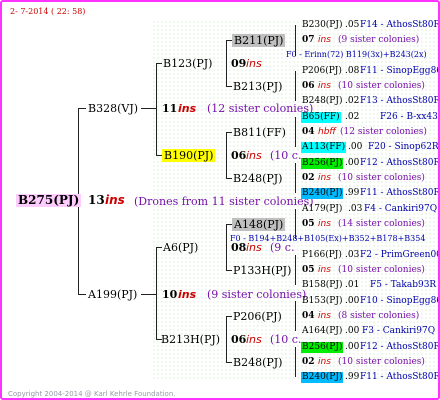 The image size is (440, 400). What do you see at coordinates (257, 86) in the screenshot?
I see `gen3-id: B213(PJ)` at bounding box center [257, 86].